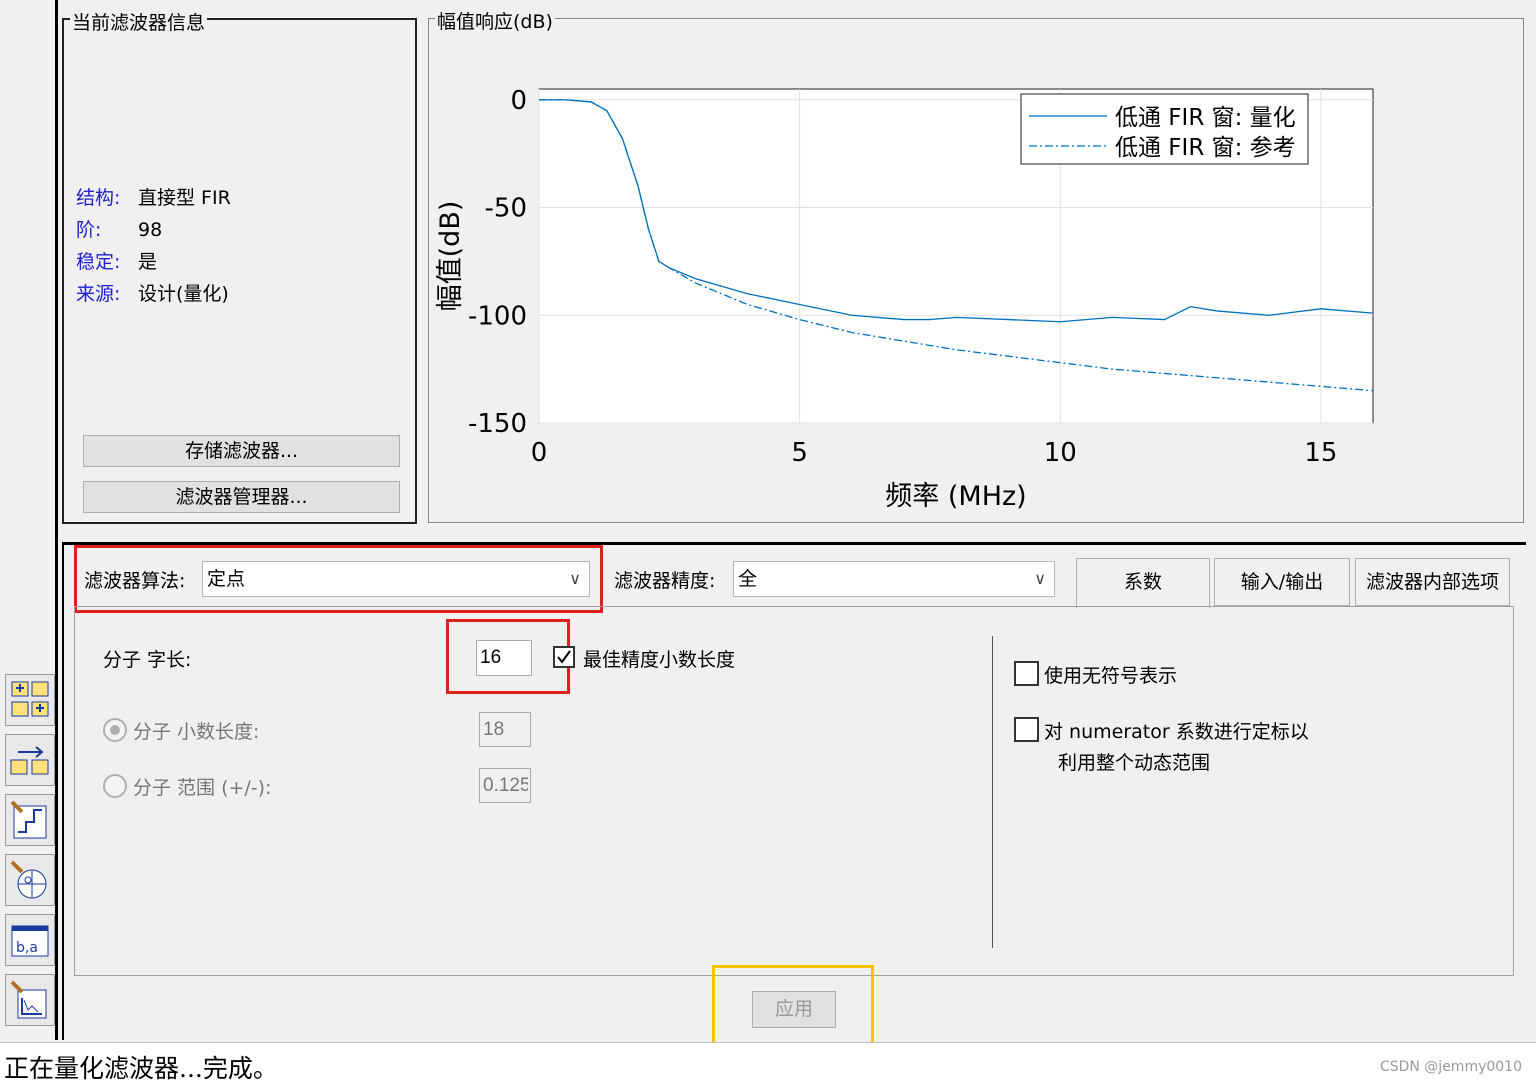  I want to click on x-tick-label: 10, so click(1060, 453).